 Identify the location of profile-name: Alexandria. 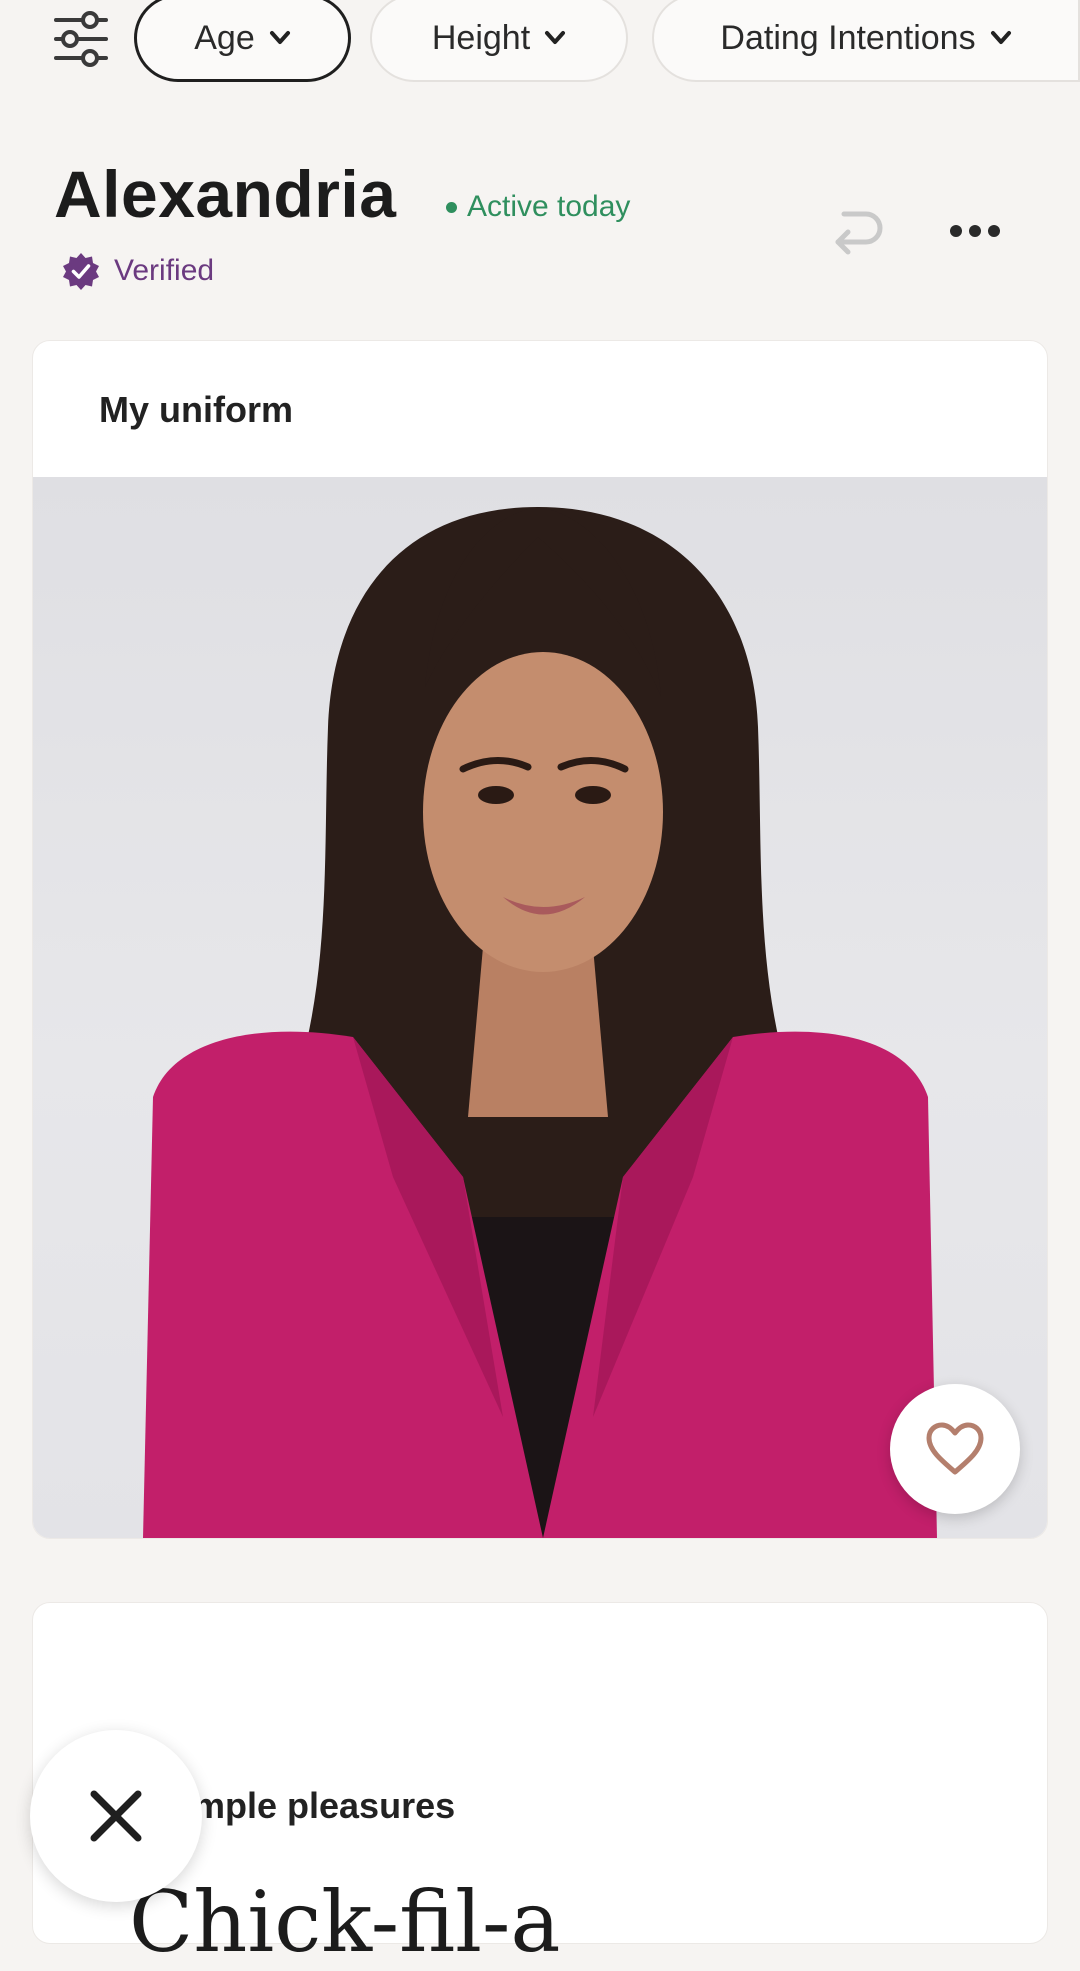
(225, 194).